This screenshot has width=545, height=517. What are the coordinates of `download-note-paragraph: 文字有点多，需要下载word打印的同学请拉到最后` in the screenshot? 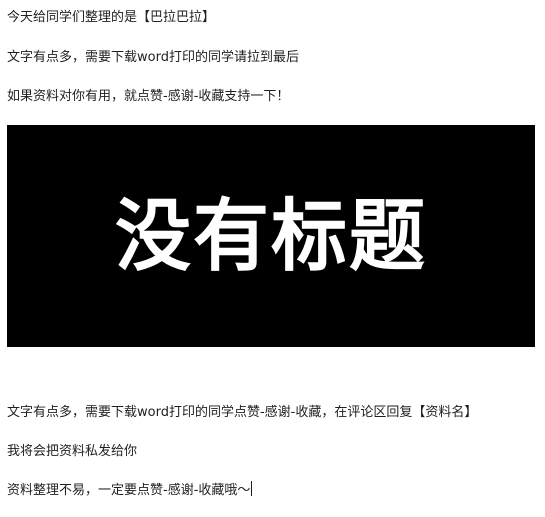 It's located at (153, 57).